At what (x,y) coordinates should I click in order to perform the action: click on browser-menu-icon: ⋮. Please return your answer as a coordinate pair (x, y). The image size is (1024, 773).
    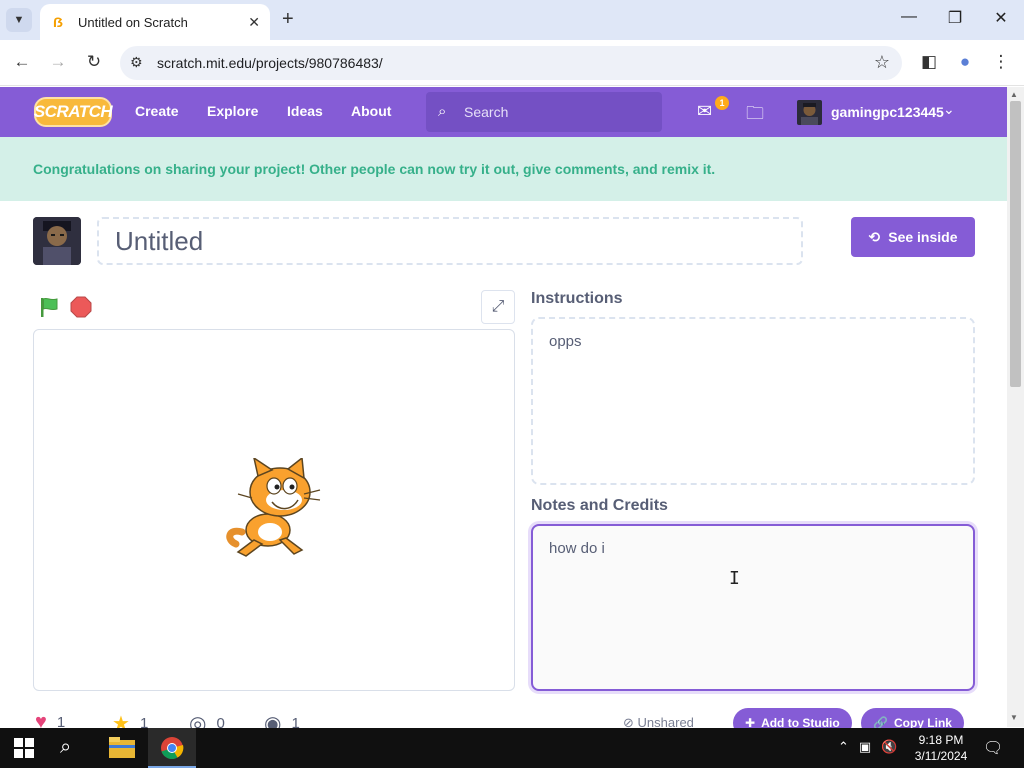
    Looking at the image, I should click on (1001, 62).